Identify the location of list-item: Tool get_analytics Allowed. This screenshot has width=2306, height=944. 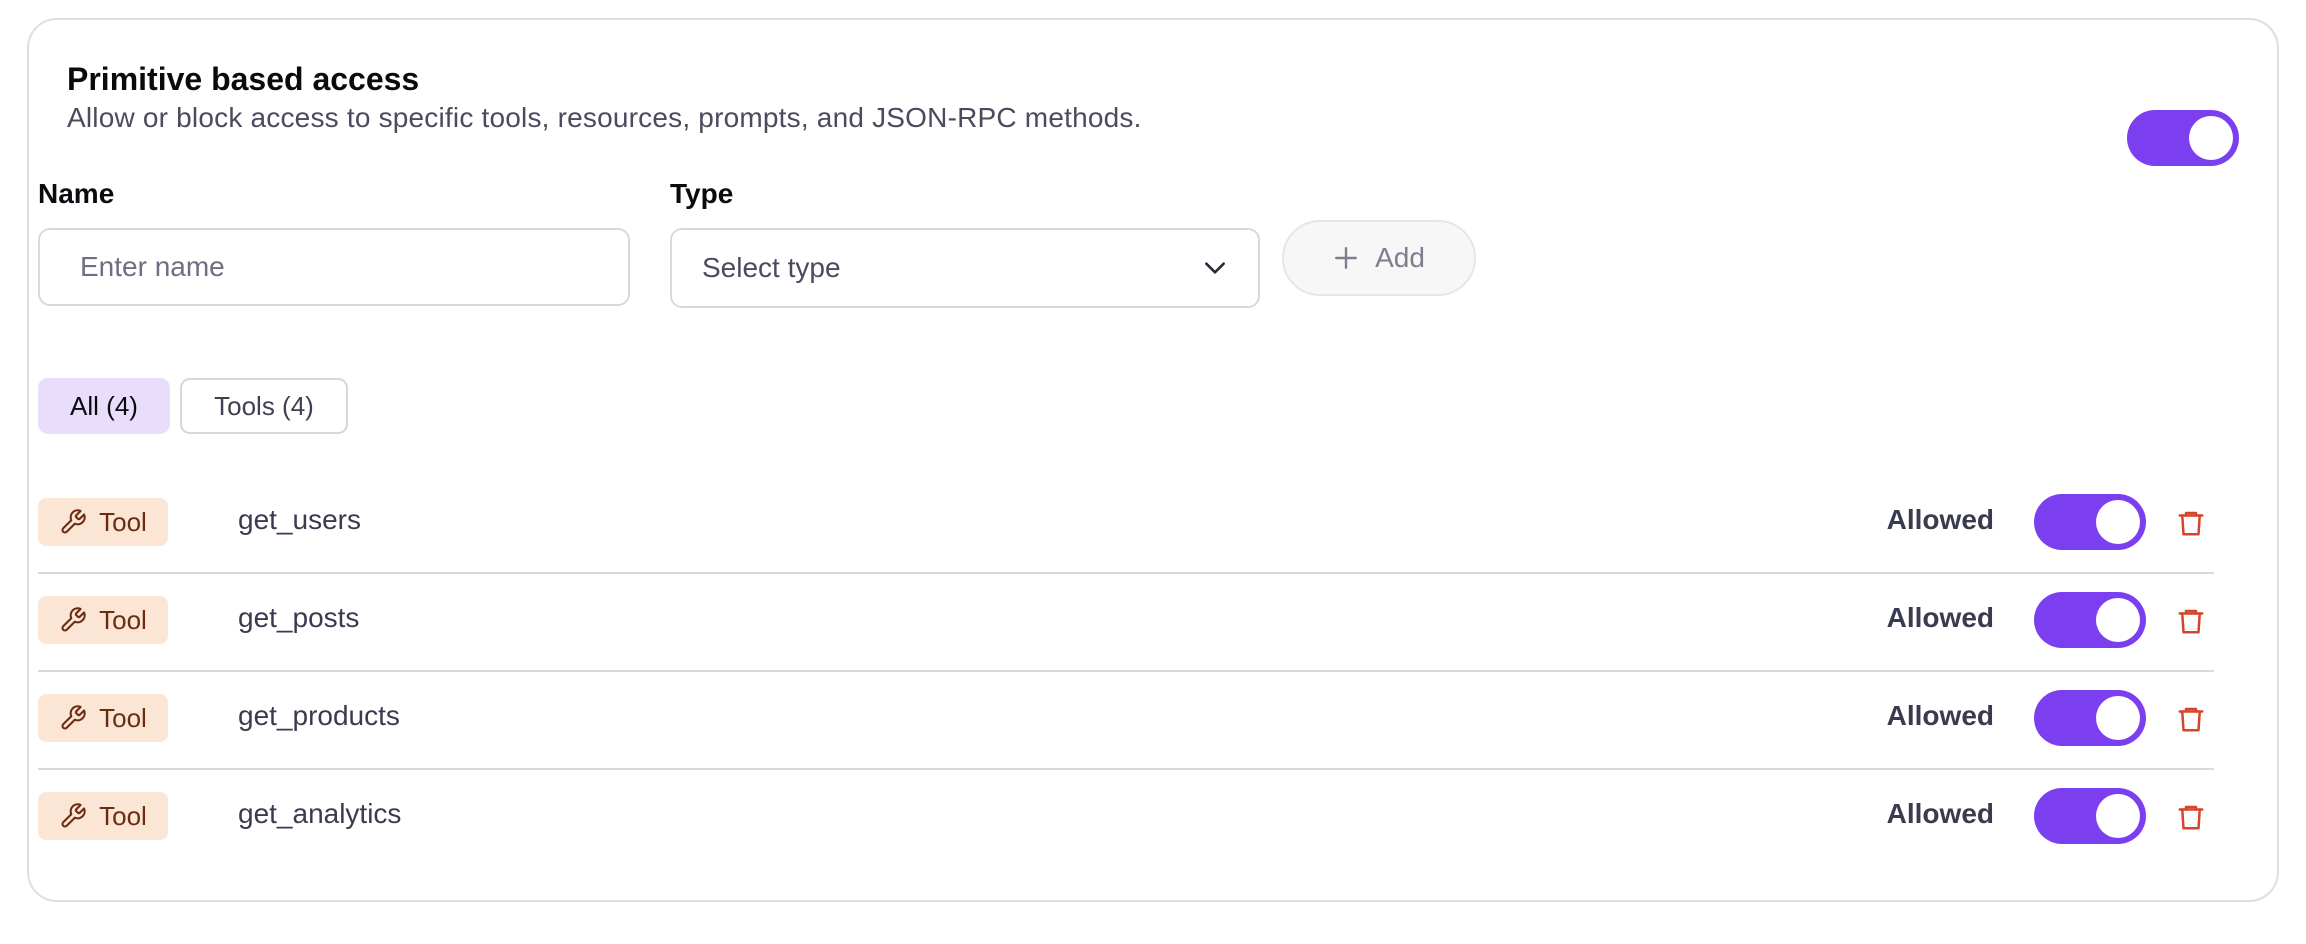
(1126, 819).